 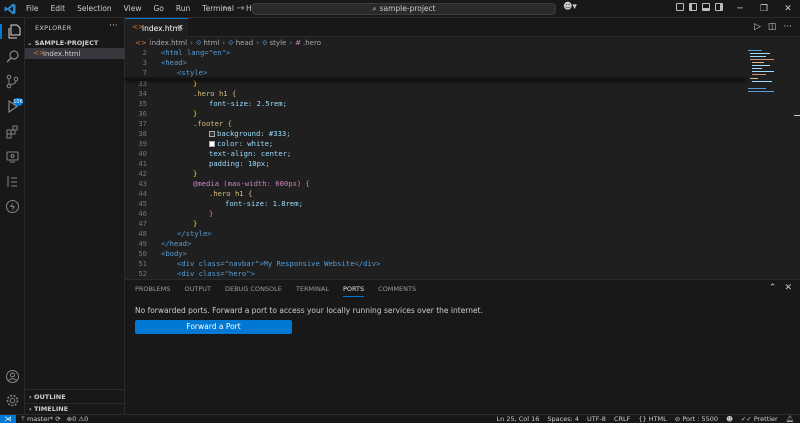 I want to click on close-tab-icon: ✕, so click(x=180, y=27).